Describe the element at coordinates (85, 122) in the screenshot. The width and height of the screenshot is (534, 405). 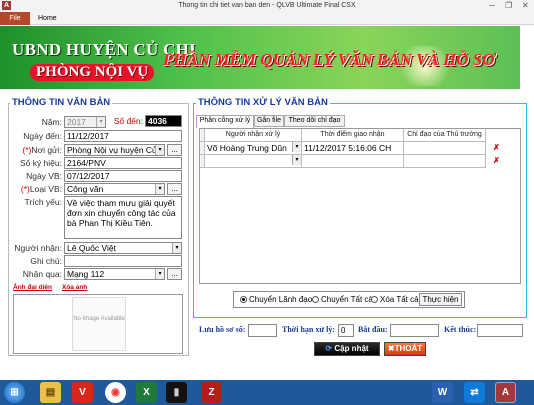
I see `year-select: 2017 ▾` at that location.